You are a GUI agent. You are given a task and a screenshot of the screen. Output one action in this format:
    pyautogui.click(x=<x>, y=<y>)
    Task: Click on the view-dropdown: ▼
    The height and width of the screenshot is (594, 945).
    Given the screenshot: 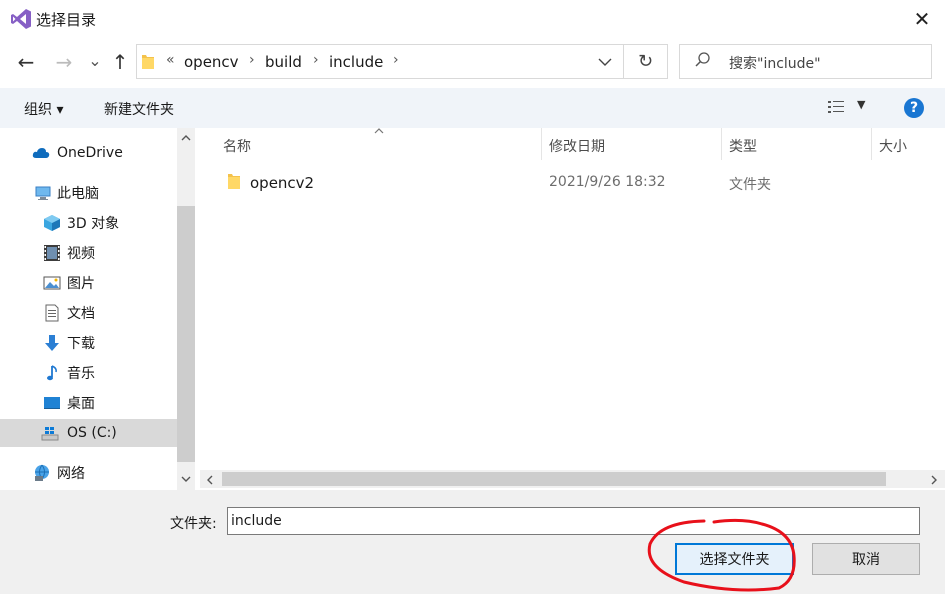 What is the action you would take?
    pyautogui.click(x=861, y=104)
    